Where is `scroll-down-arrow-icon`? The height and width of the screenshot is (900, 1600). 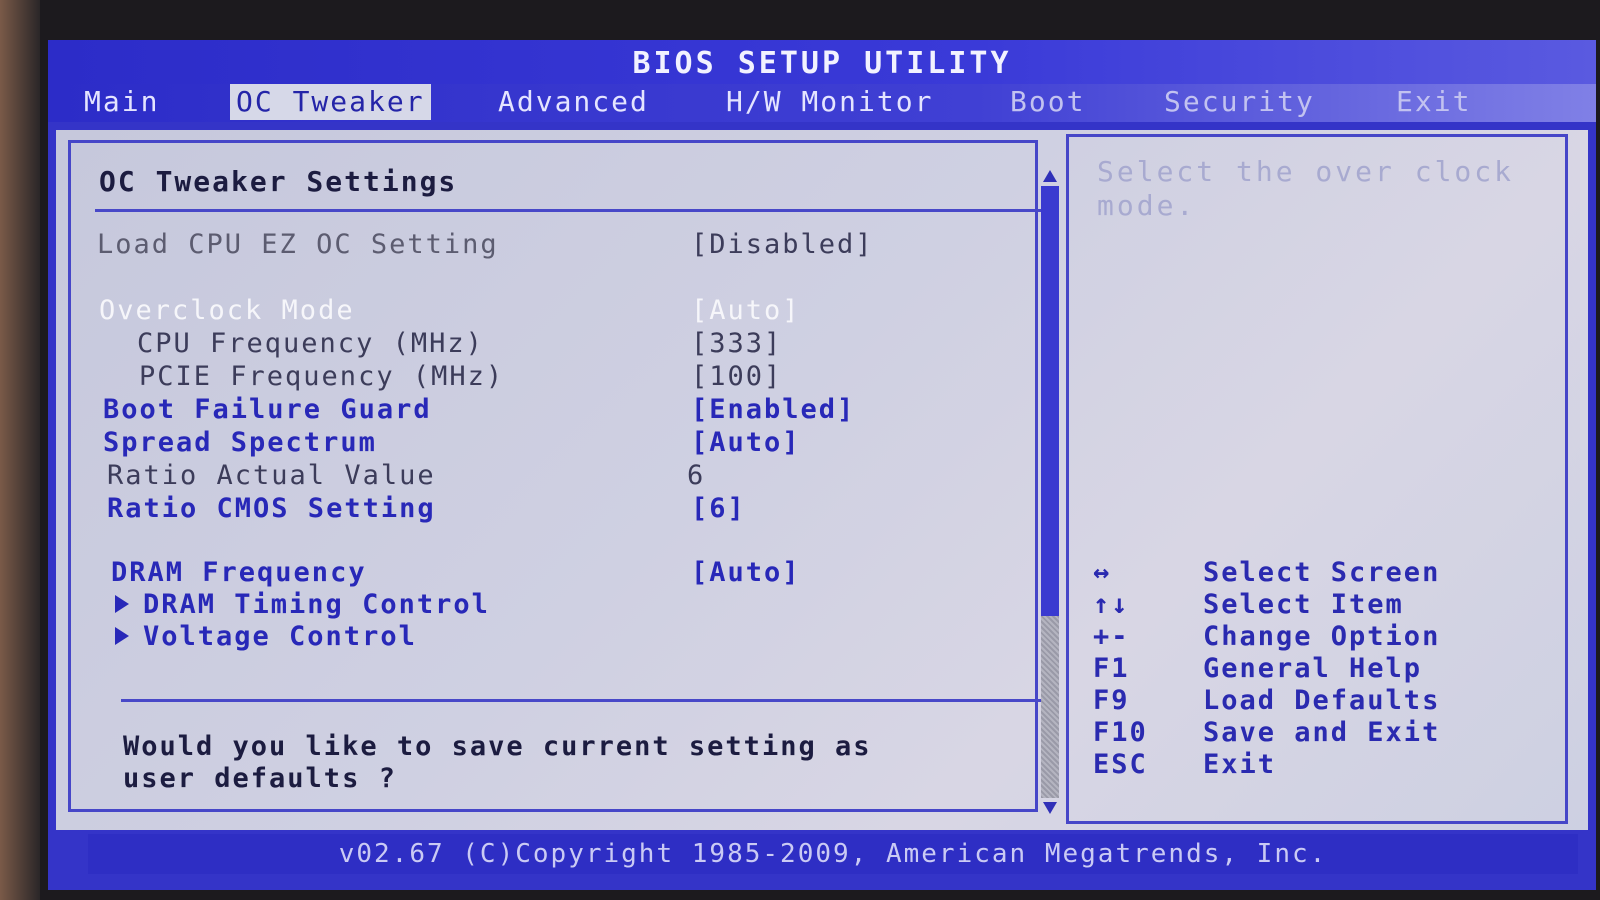 scroll-down-arrow-icon is located at coordinates (1050, 808).